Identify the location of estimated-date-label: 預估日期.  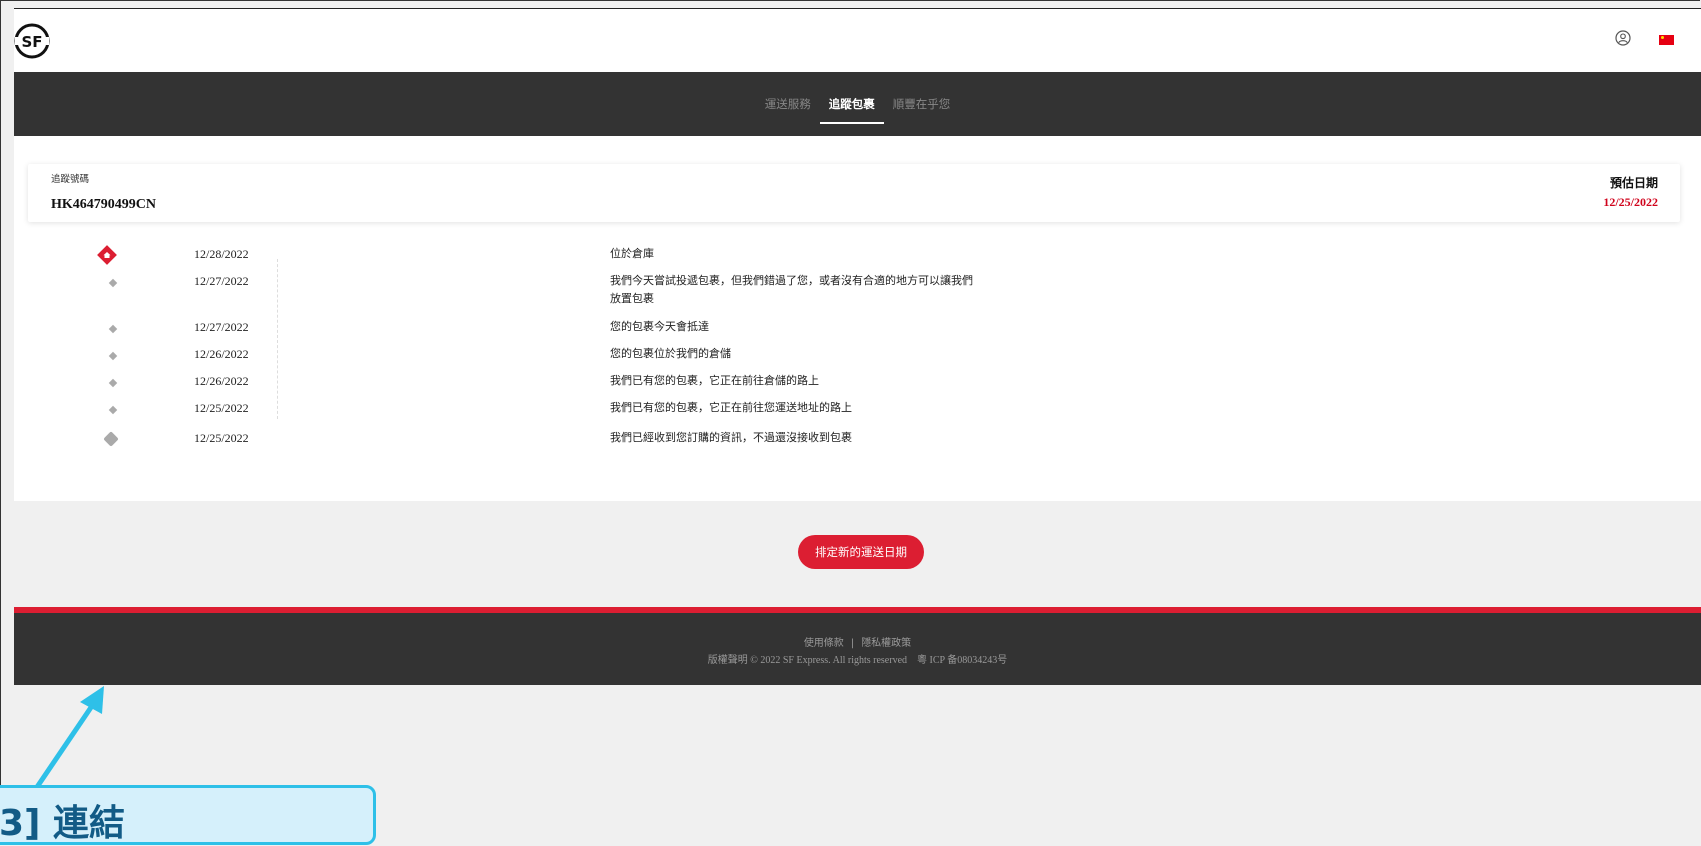
(1633, 183).